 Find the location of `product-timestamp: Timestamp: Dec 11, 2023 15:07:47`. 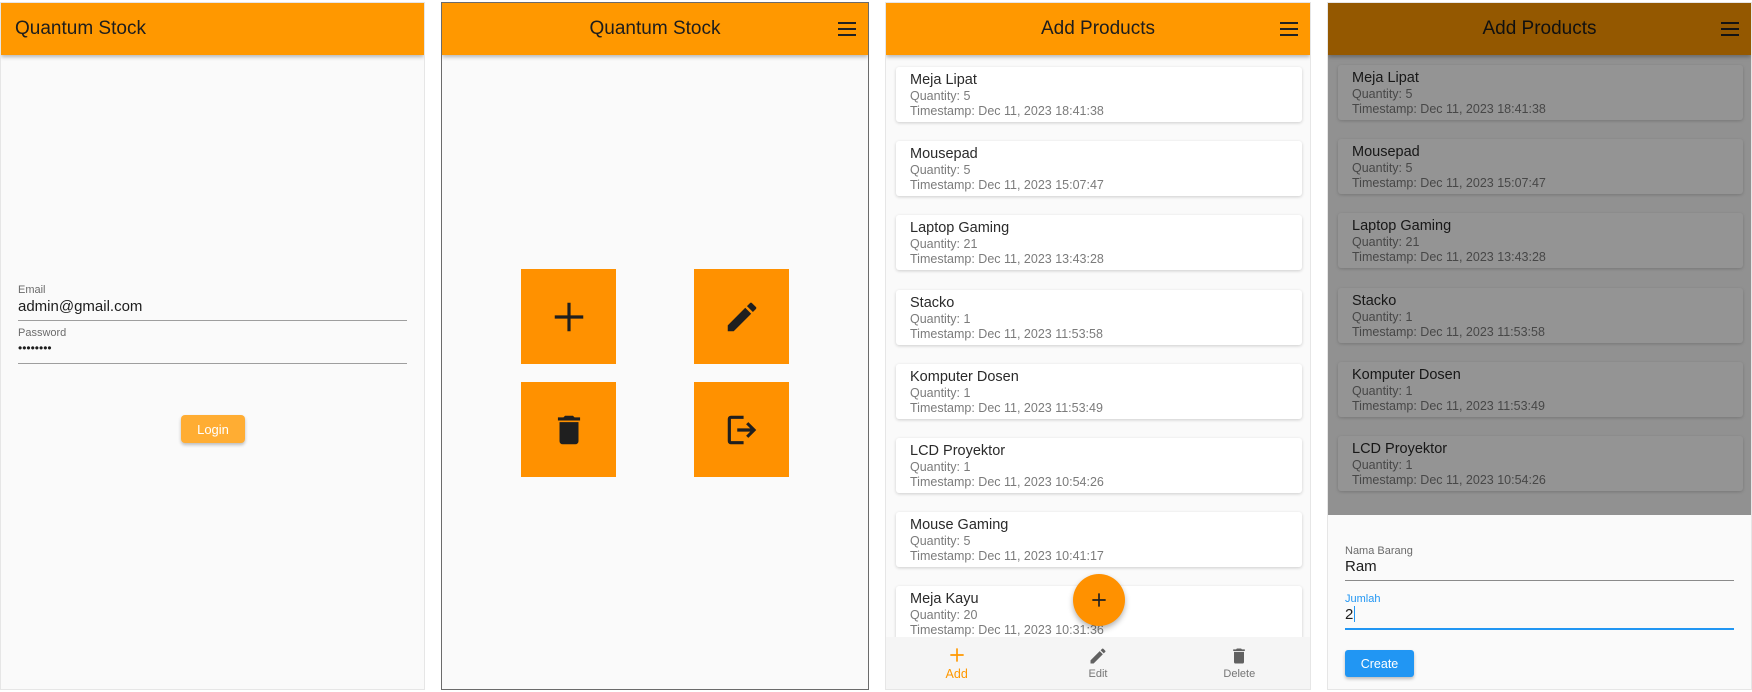

product-timestamp: Timestamp: Dec 11, 2023 15:07:47 is located at coordinates (1007, 185).